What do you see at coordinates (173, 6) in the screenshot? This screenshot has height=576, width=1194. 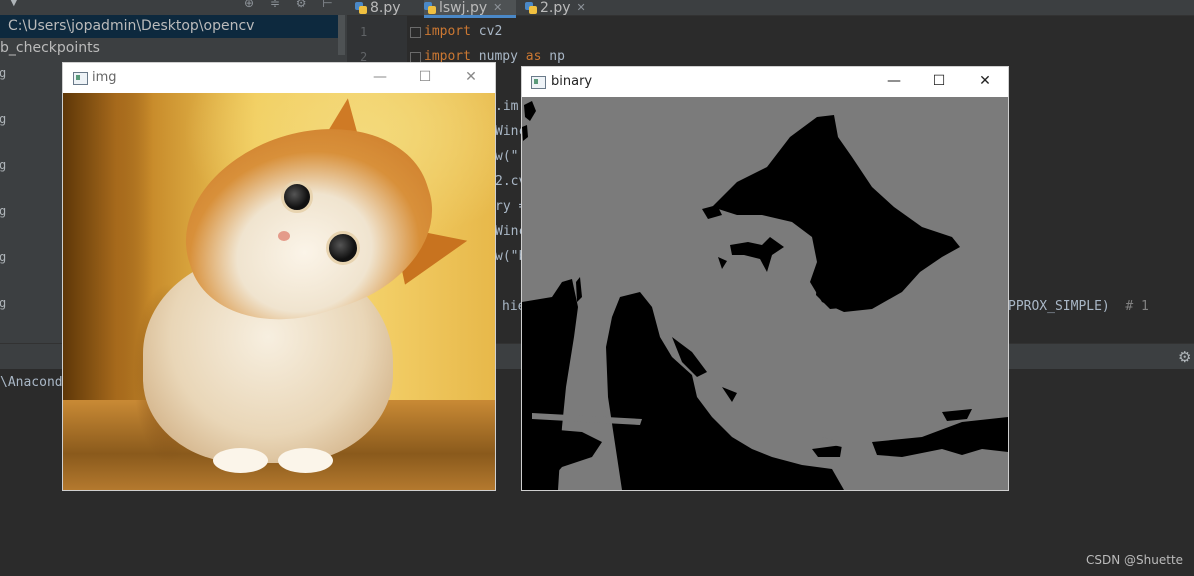 I see `project-toolbar: ▼ ⊕ ≑ ⚙ ⊢` at bounding box center [173, 6].